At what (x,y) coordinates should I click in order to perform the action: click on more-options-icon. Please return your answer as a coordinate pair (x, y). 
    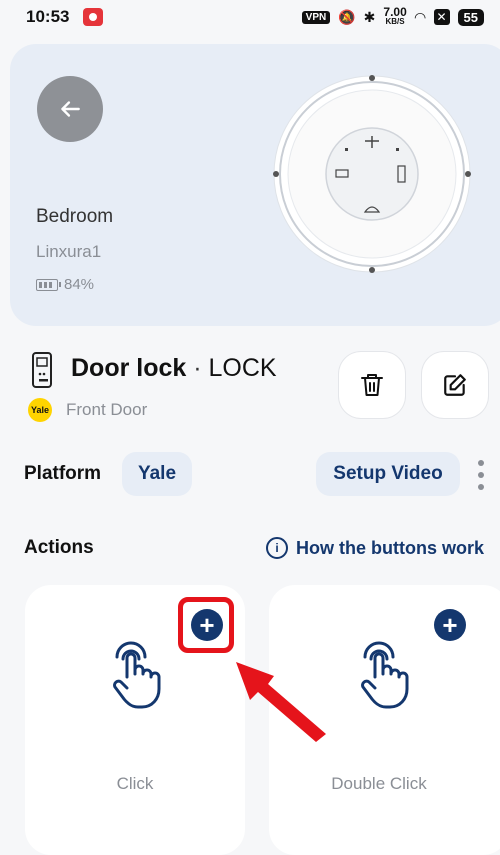
    Looking at the image, I should click on (481, 475).